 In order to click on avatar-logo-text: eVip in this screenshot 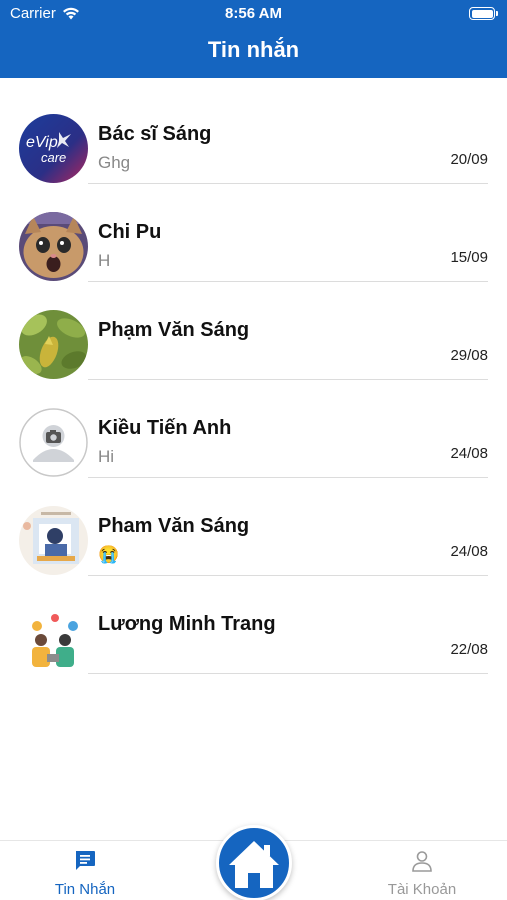, I will do `click(42, 142)`.